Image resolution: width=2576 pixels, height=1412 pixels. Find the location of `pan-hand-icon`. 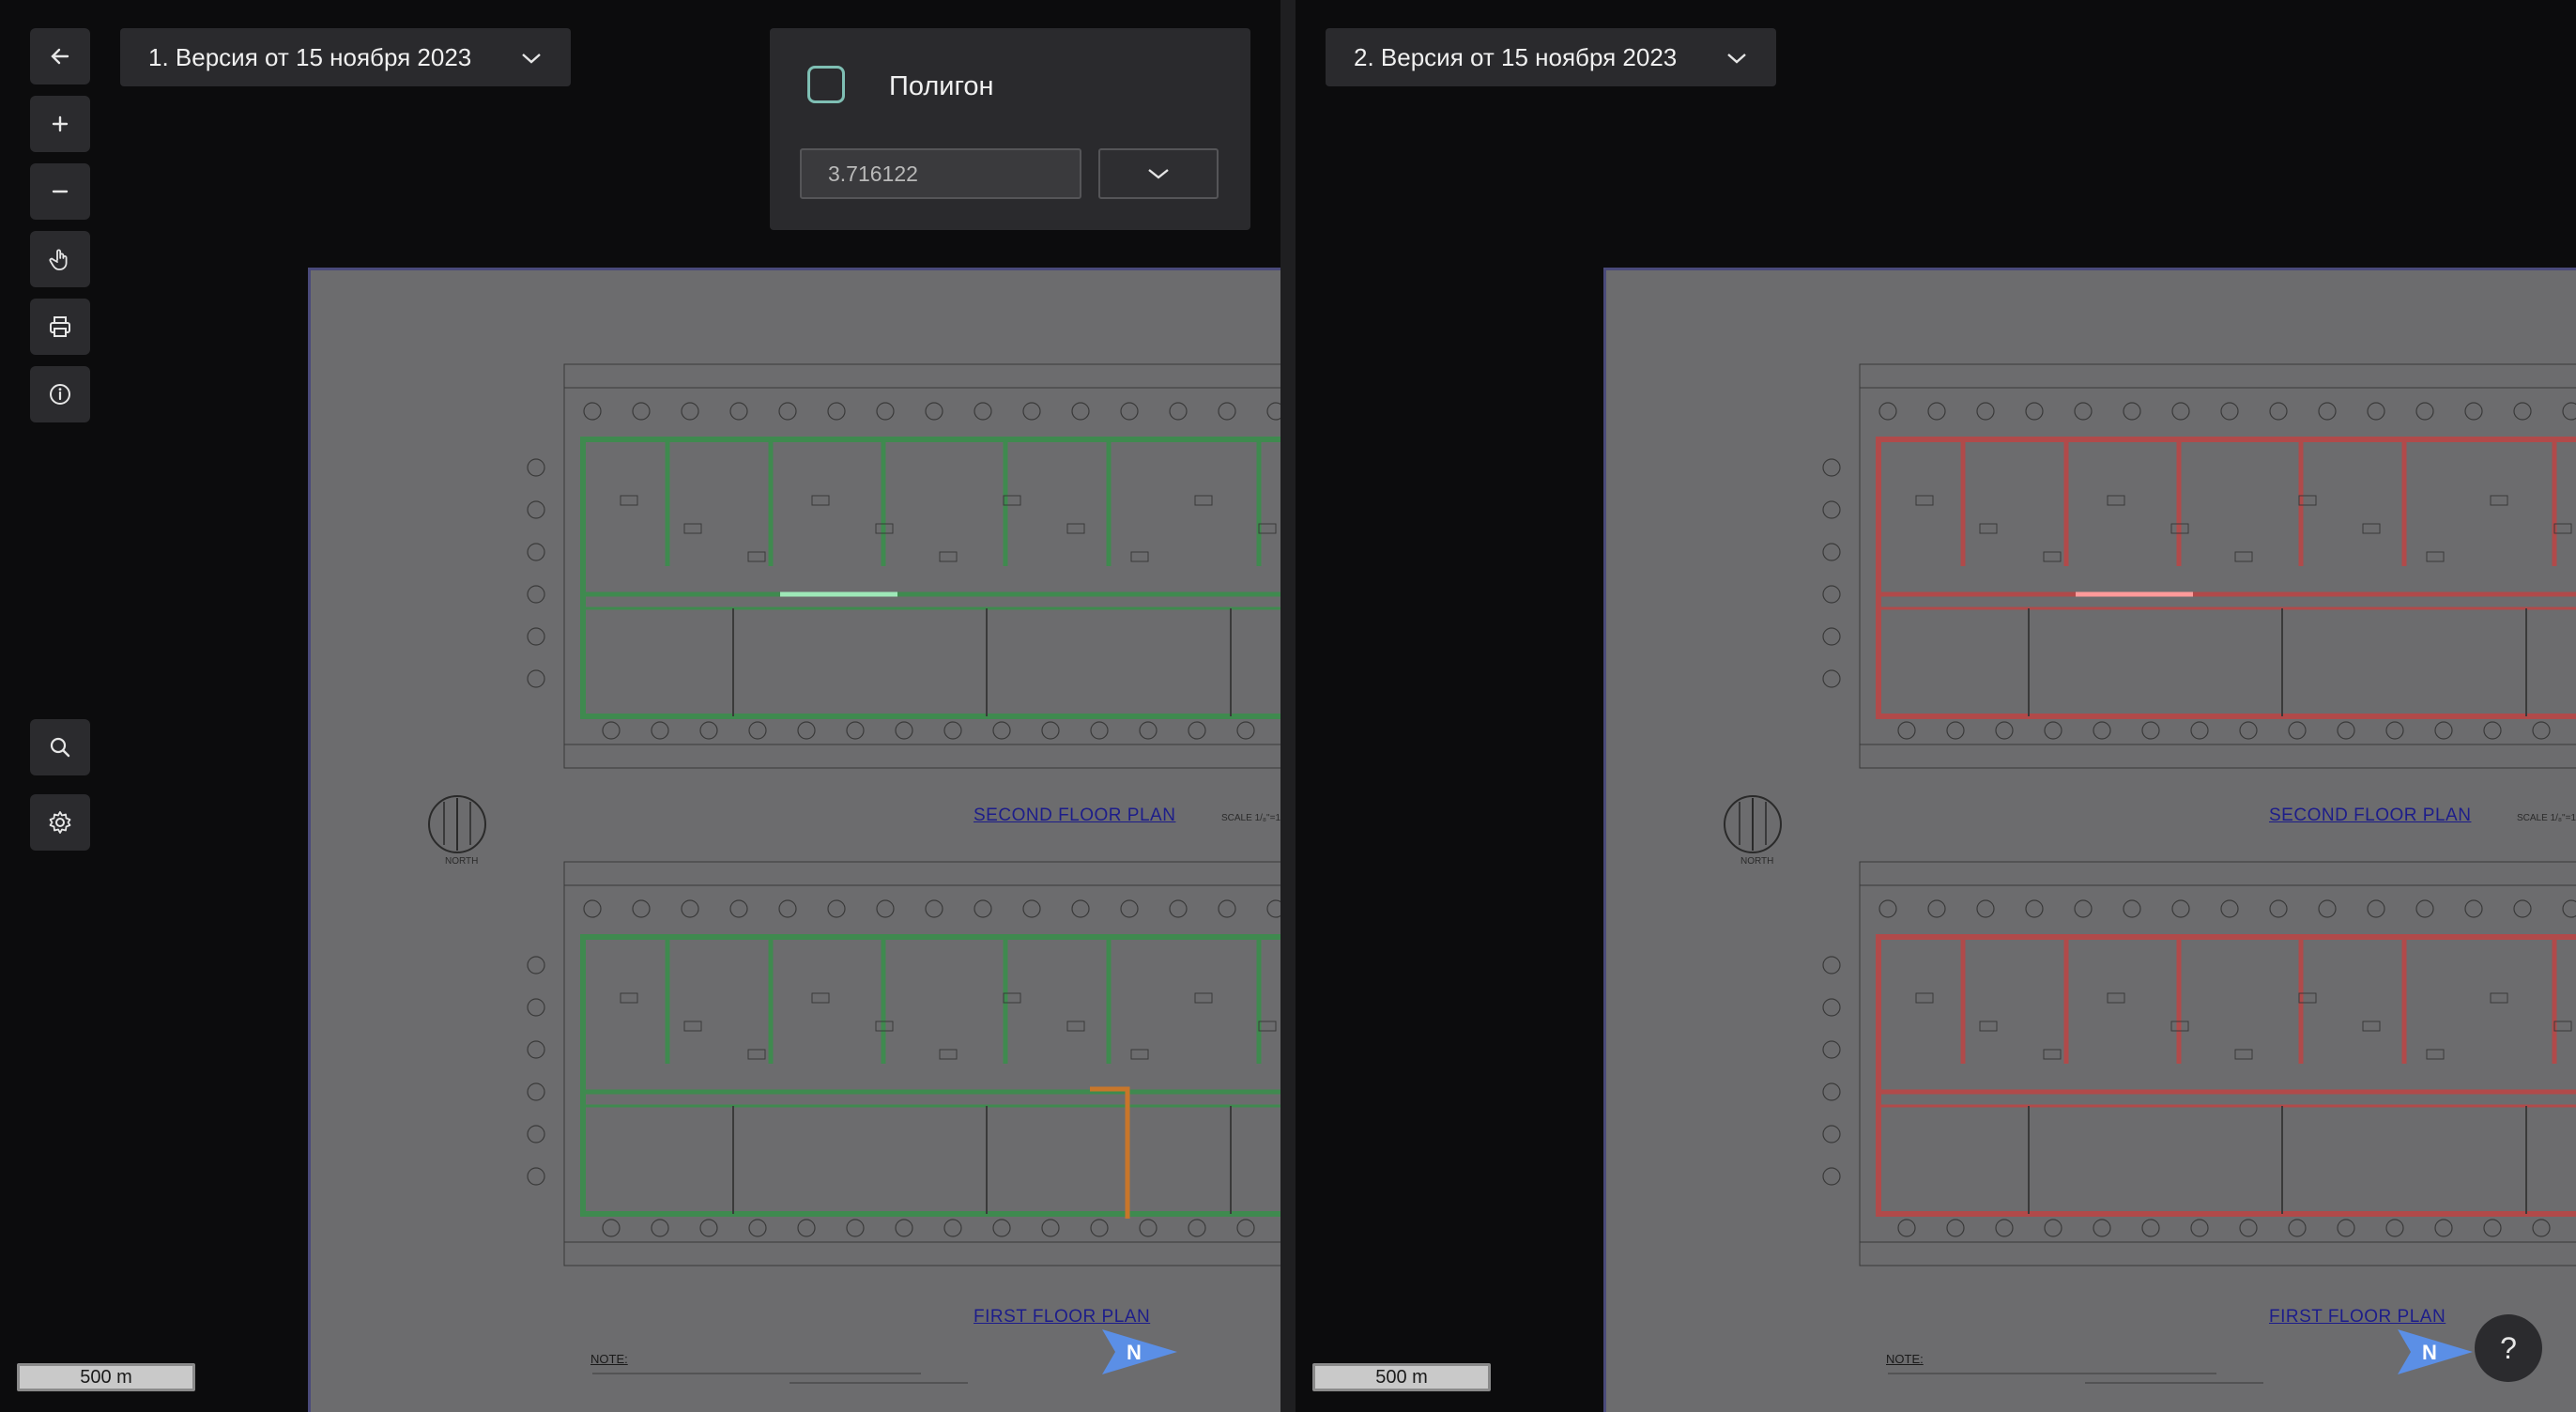

pan-hand-icon is located at coordinates (59, 259).